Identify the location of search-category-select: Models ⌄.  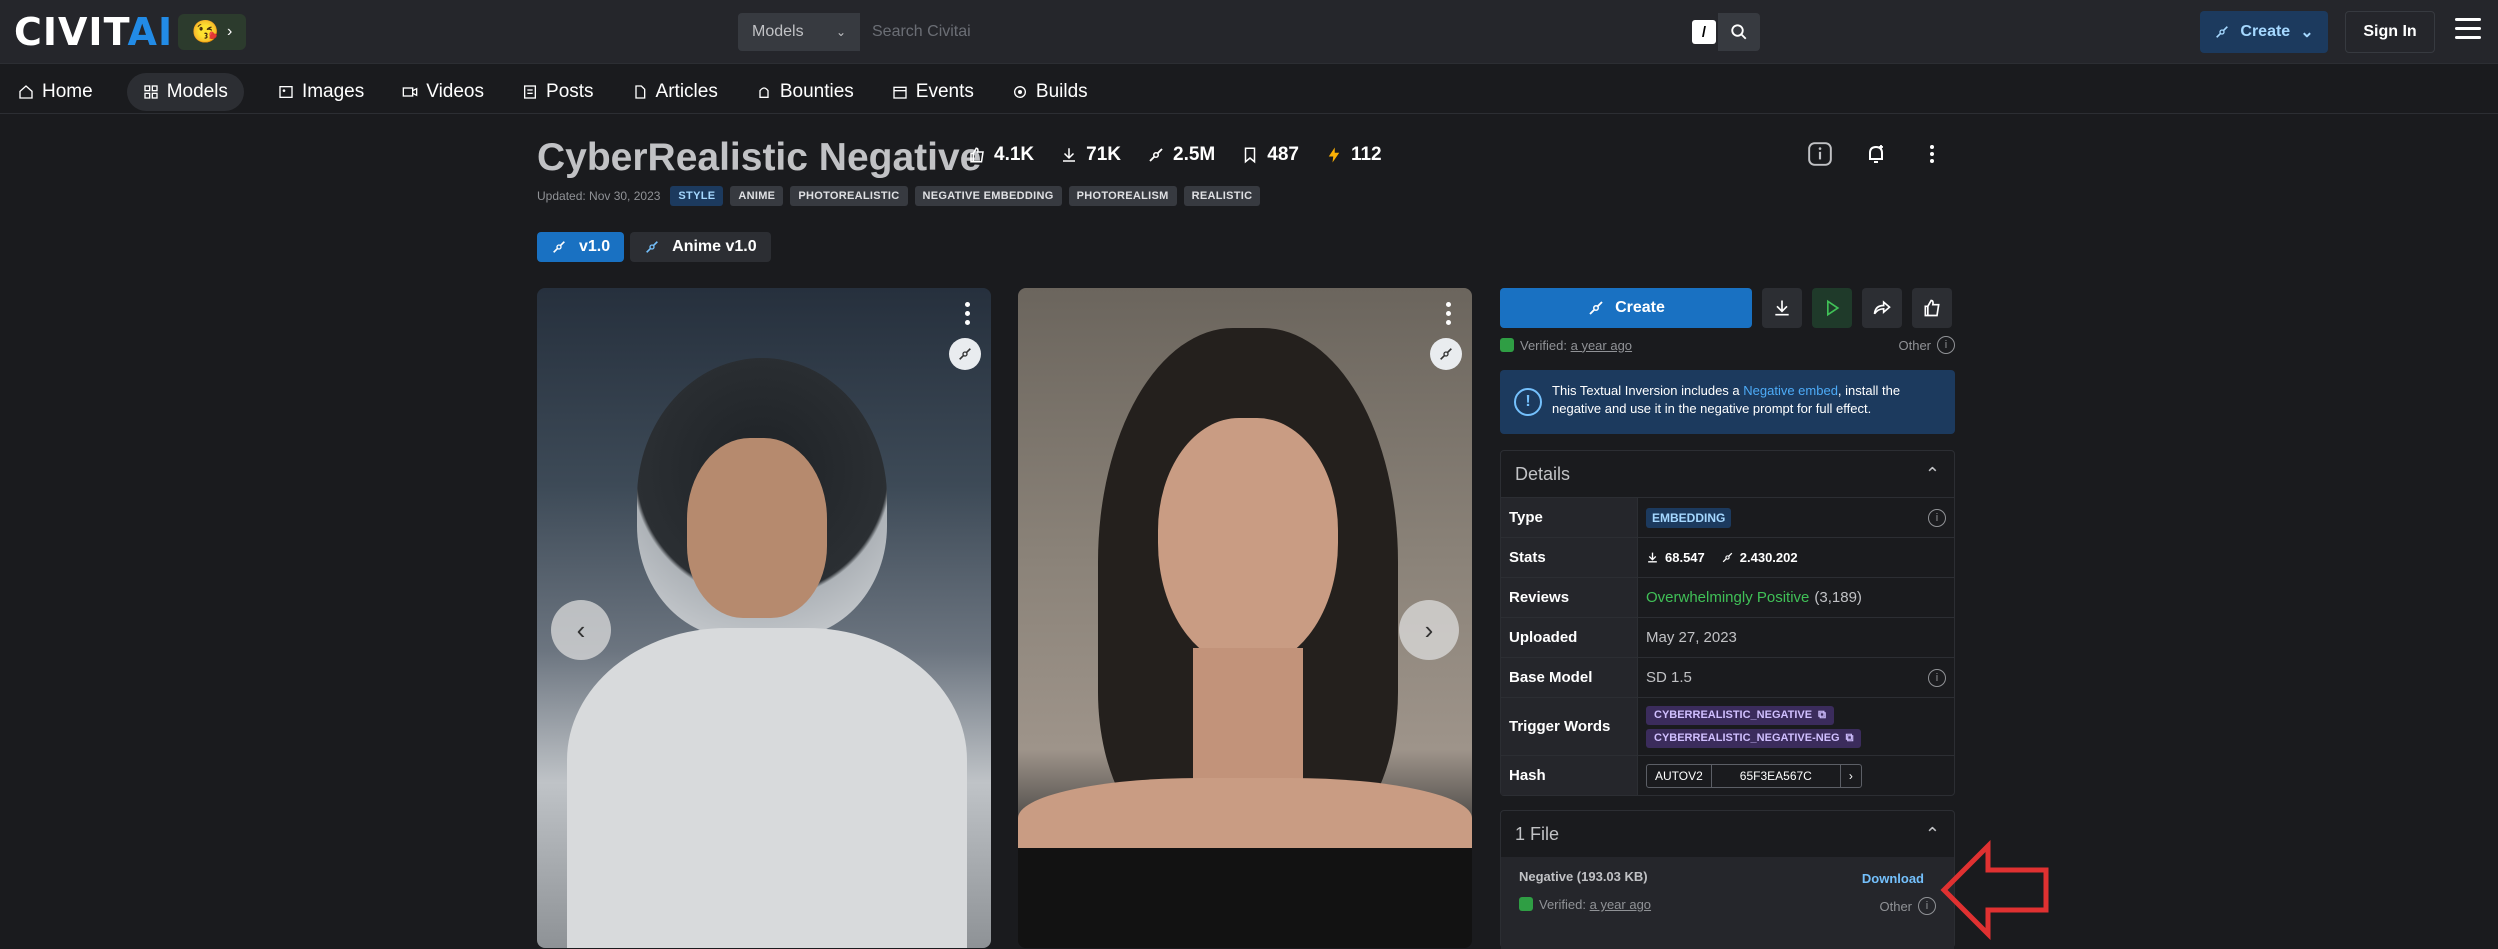
(799, 32).